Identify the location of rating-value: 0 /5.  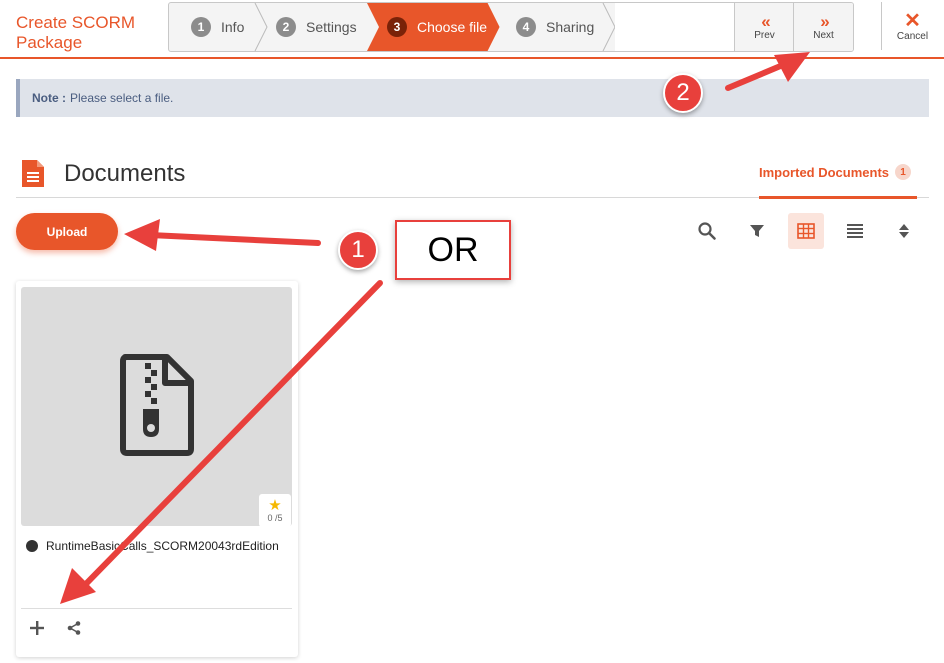
(275, 518).